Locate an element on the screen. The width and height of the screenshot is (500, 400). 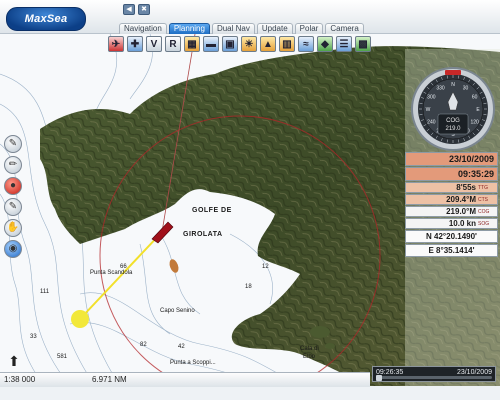
gauge-tick-label: 60 is located at coordinates (475, 98).